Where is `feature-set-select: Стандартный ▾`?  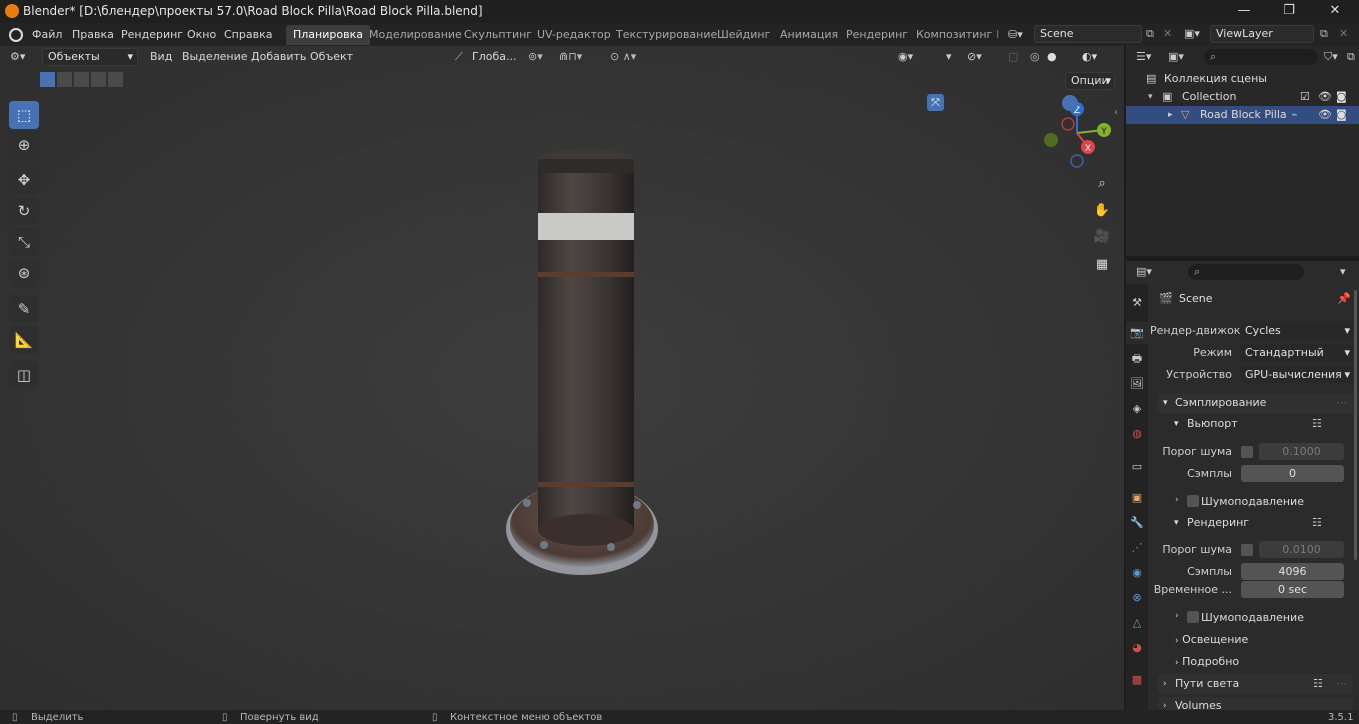
feature-set-select: Стандартный ▾ is located at coordinates (1296, 352).